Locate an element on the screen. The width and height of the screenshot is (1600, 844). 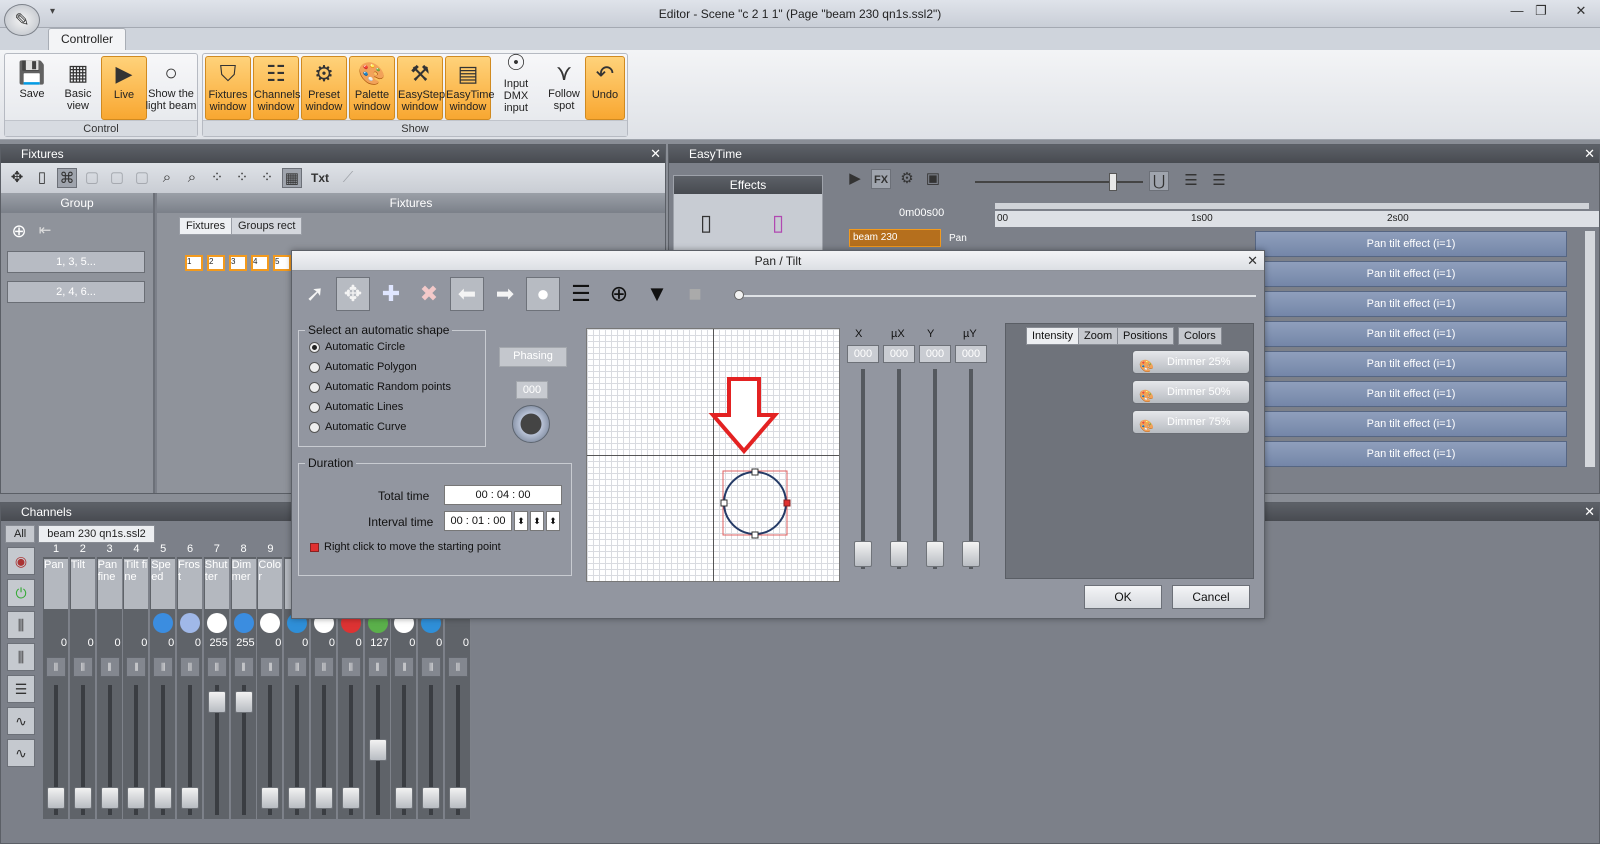
tab-fixtures: Fixtures is located at coordinates (206, 226).